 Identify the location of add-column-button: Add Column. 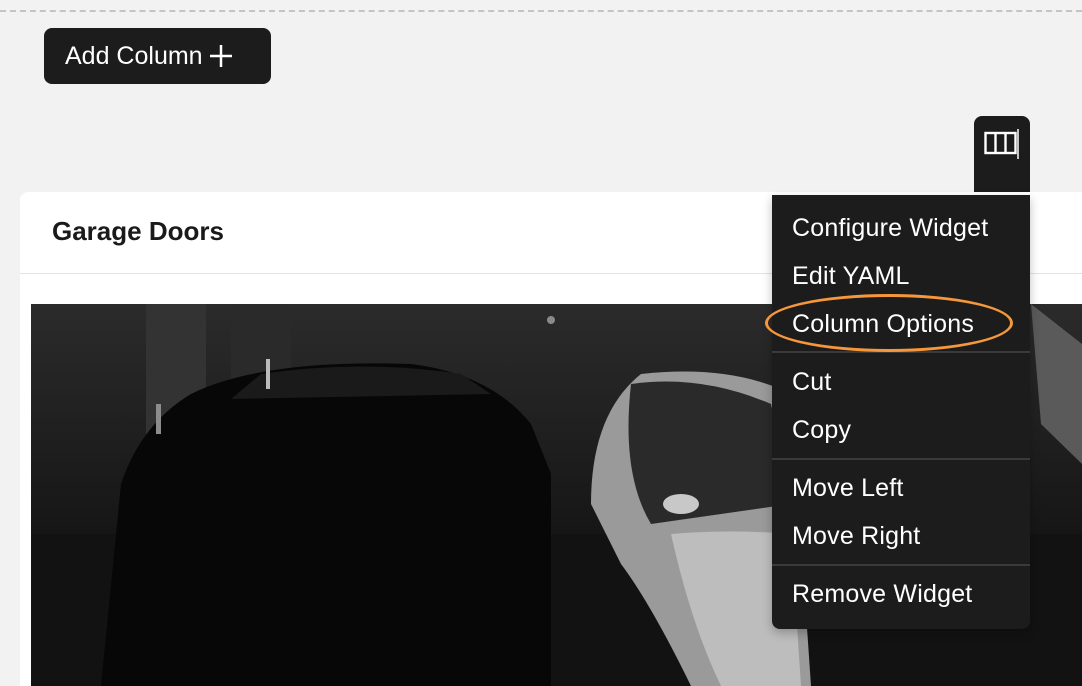
(157, 56).